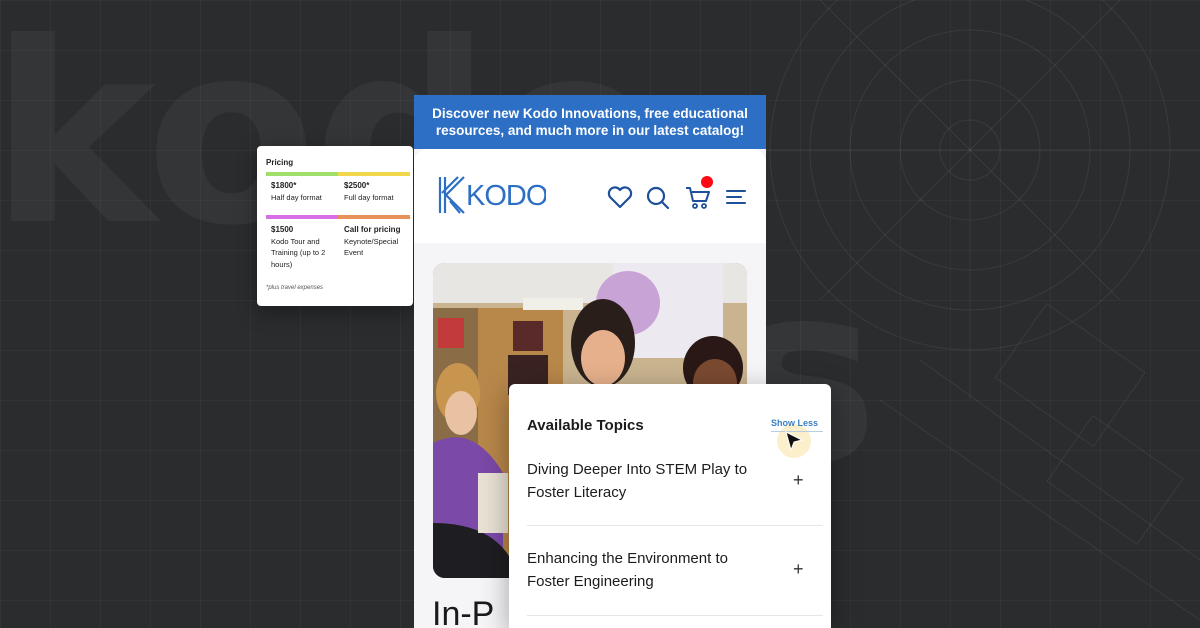 This screenshot has height=628, width=1200. What do you see at coordinates (280, 162) in the screenshot?
I see `pricing-title: Pricing` at bounding box center [280, 162].